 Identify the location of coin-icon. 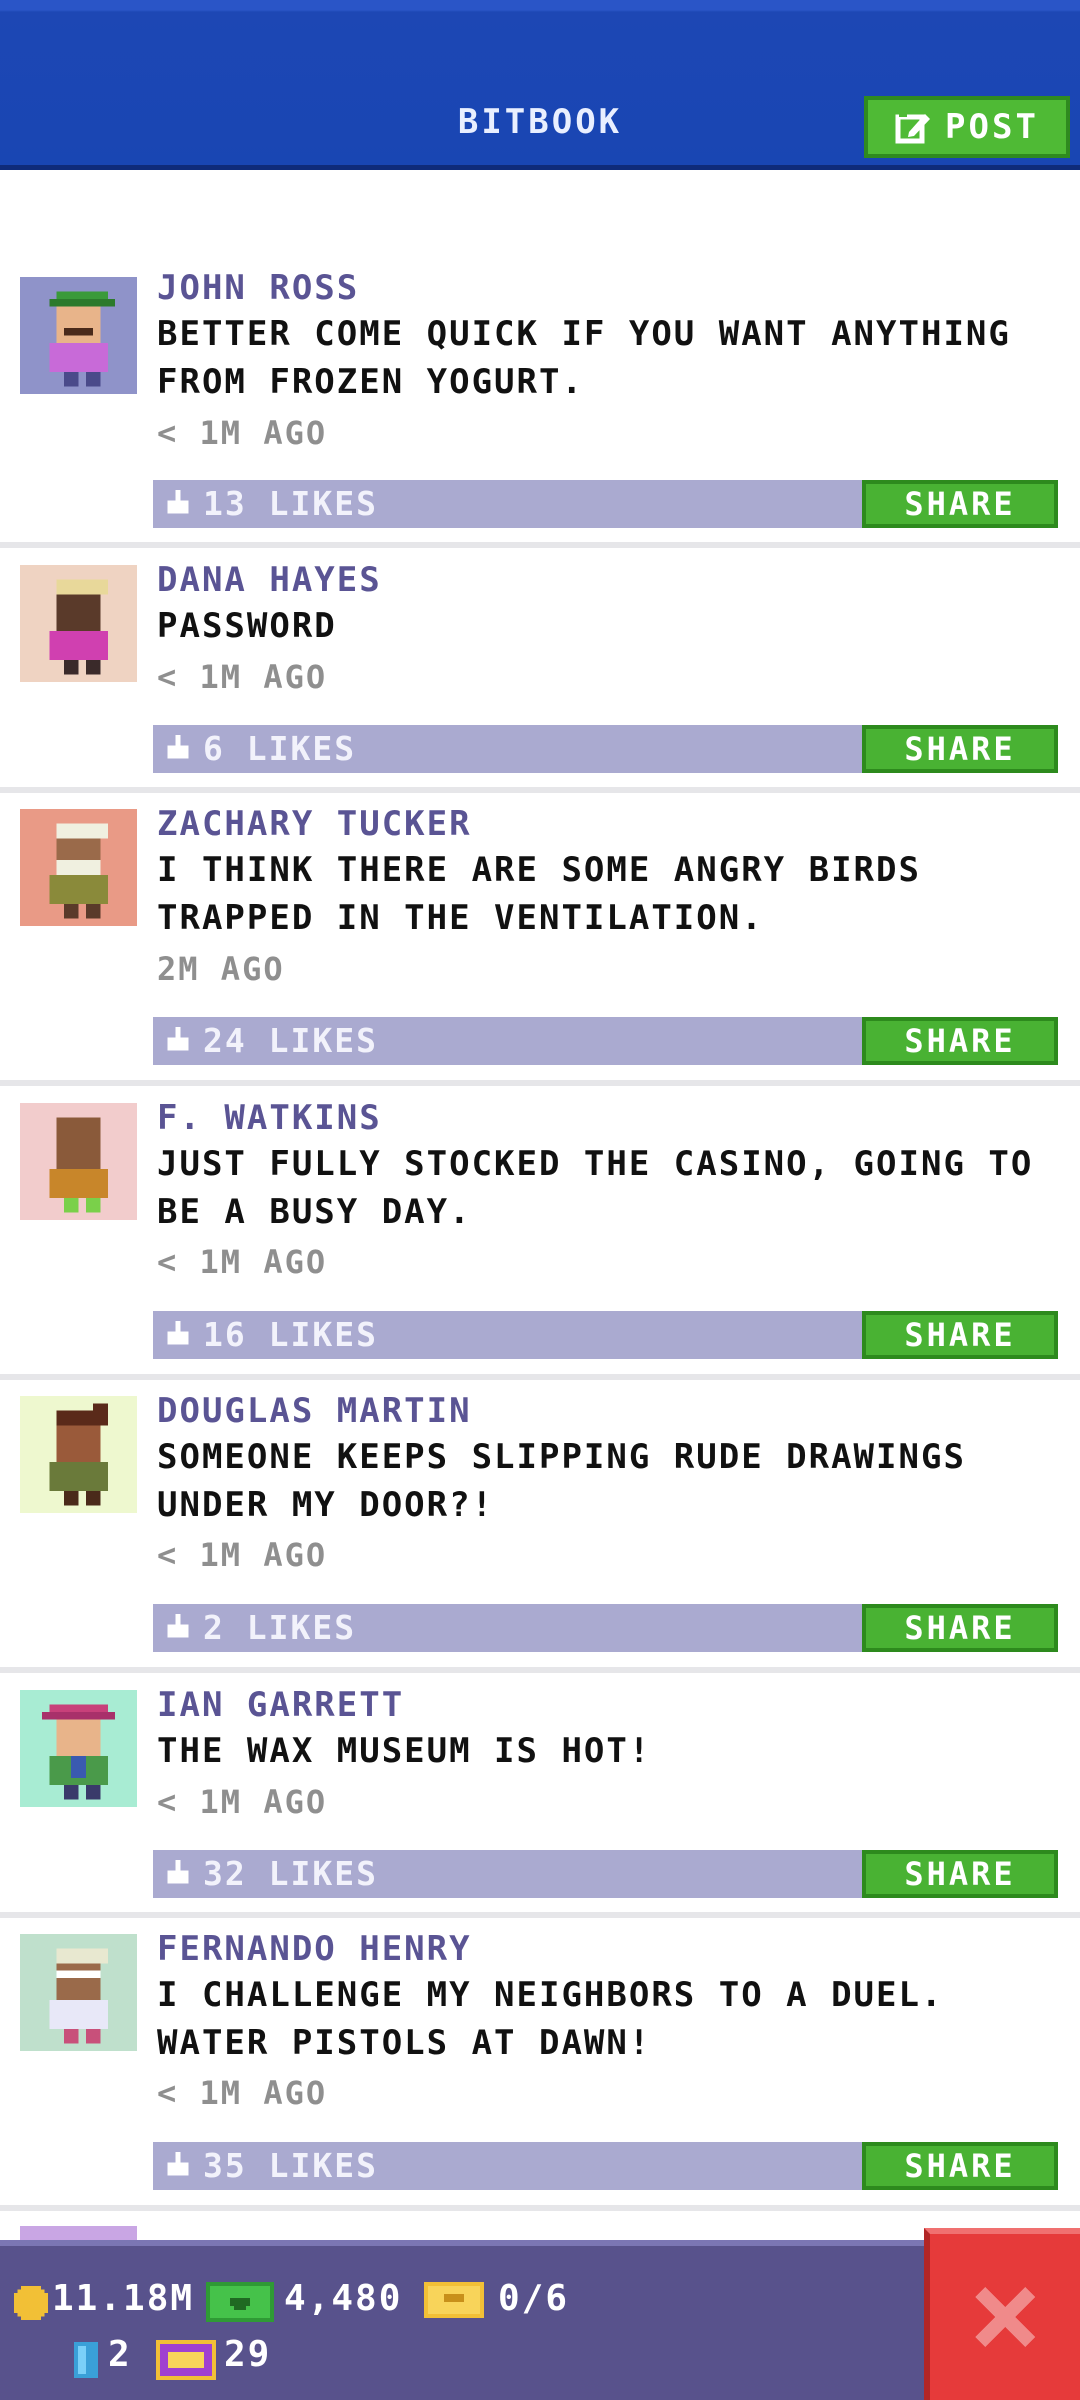
(31, 2303).